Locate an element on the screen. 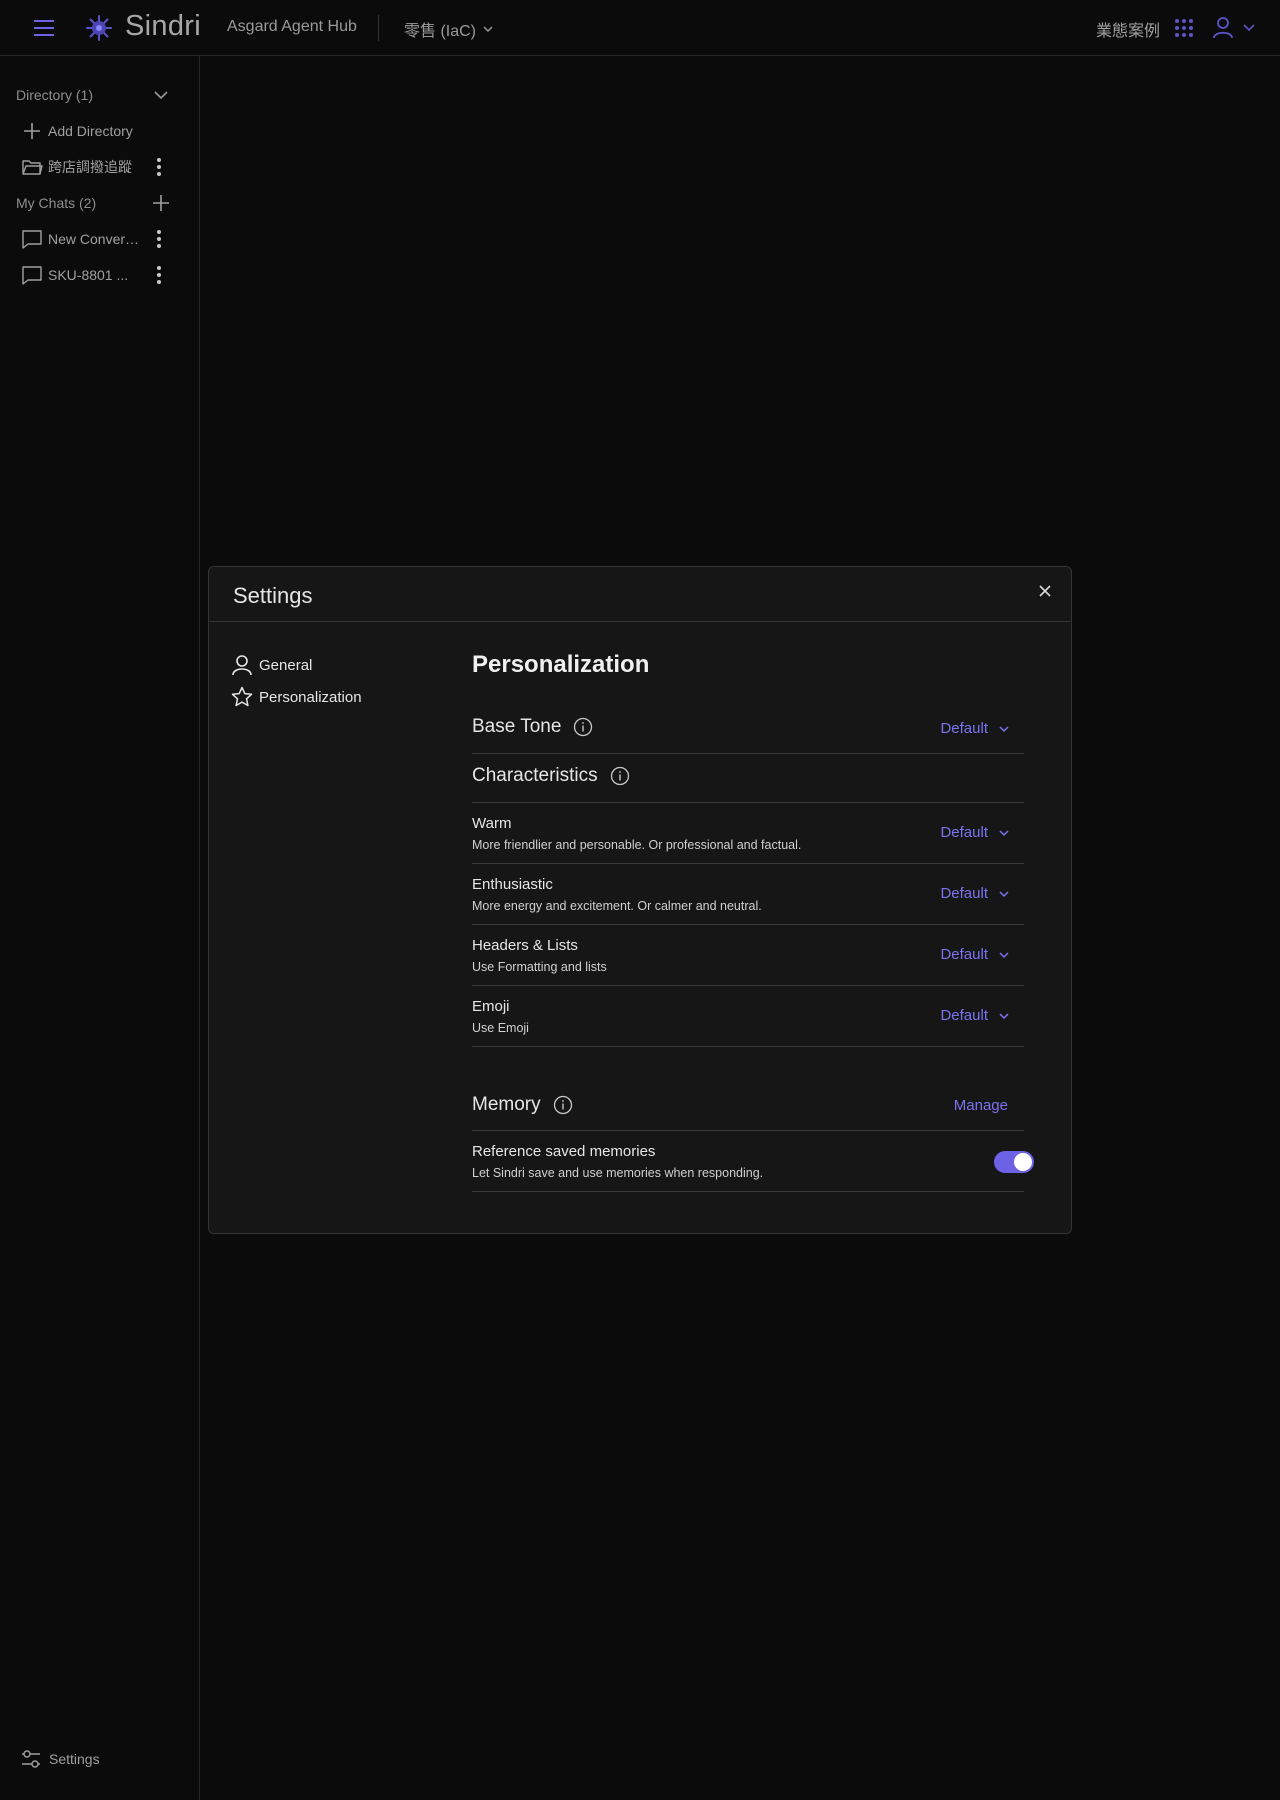 The image size is (1280, 1800). workspace-label: 零售 (IaC) is located at coordinates (440, 31).